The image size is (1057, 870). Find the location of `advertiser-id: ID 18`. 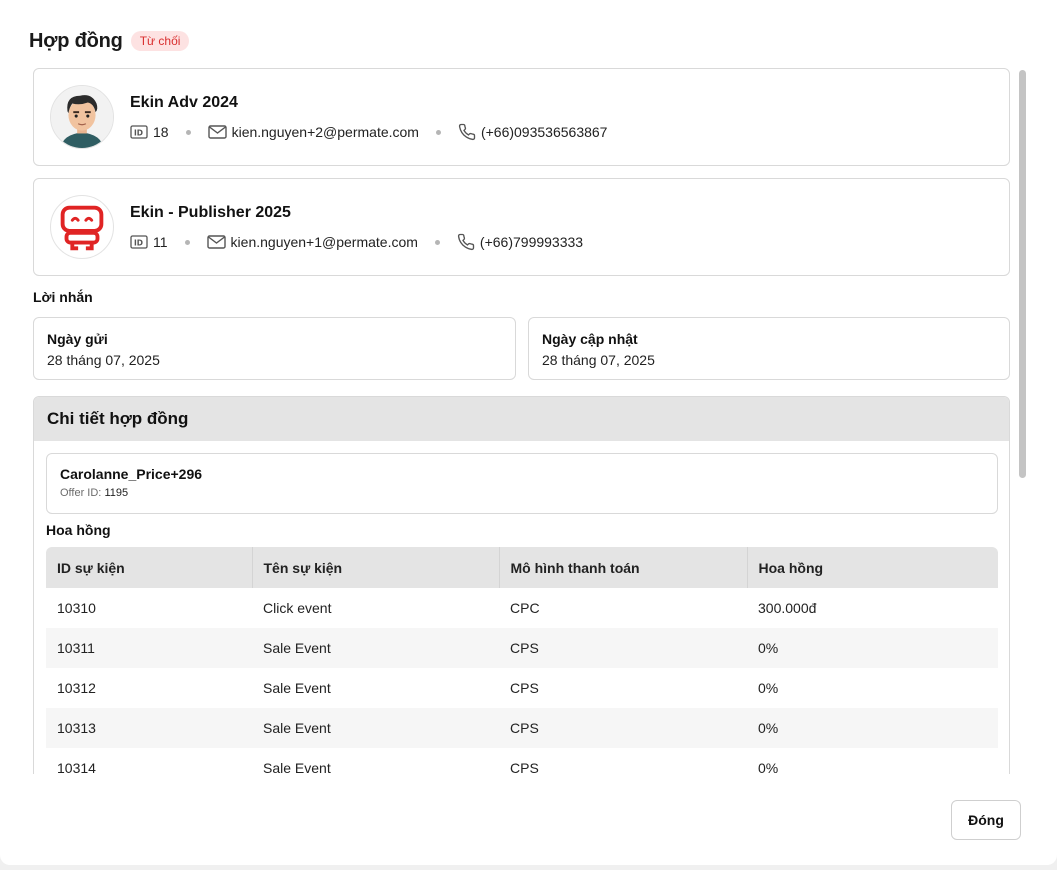

advertiser-id: ID 18 is located at coordinates (149, 132).